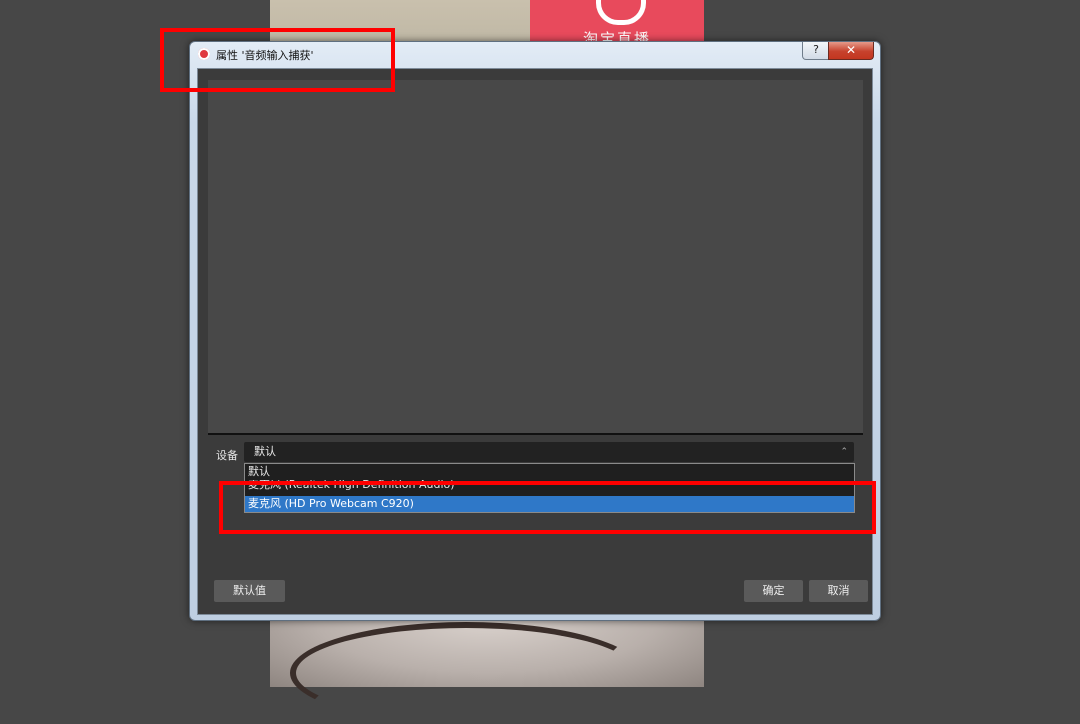 This screenshot has height=724, width=1080. I want to click on device-option-default: 默认, so click(549, 472).